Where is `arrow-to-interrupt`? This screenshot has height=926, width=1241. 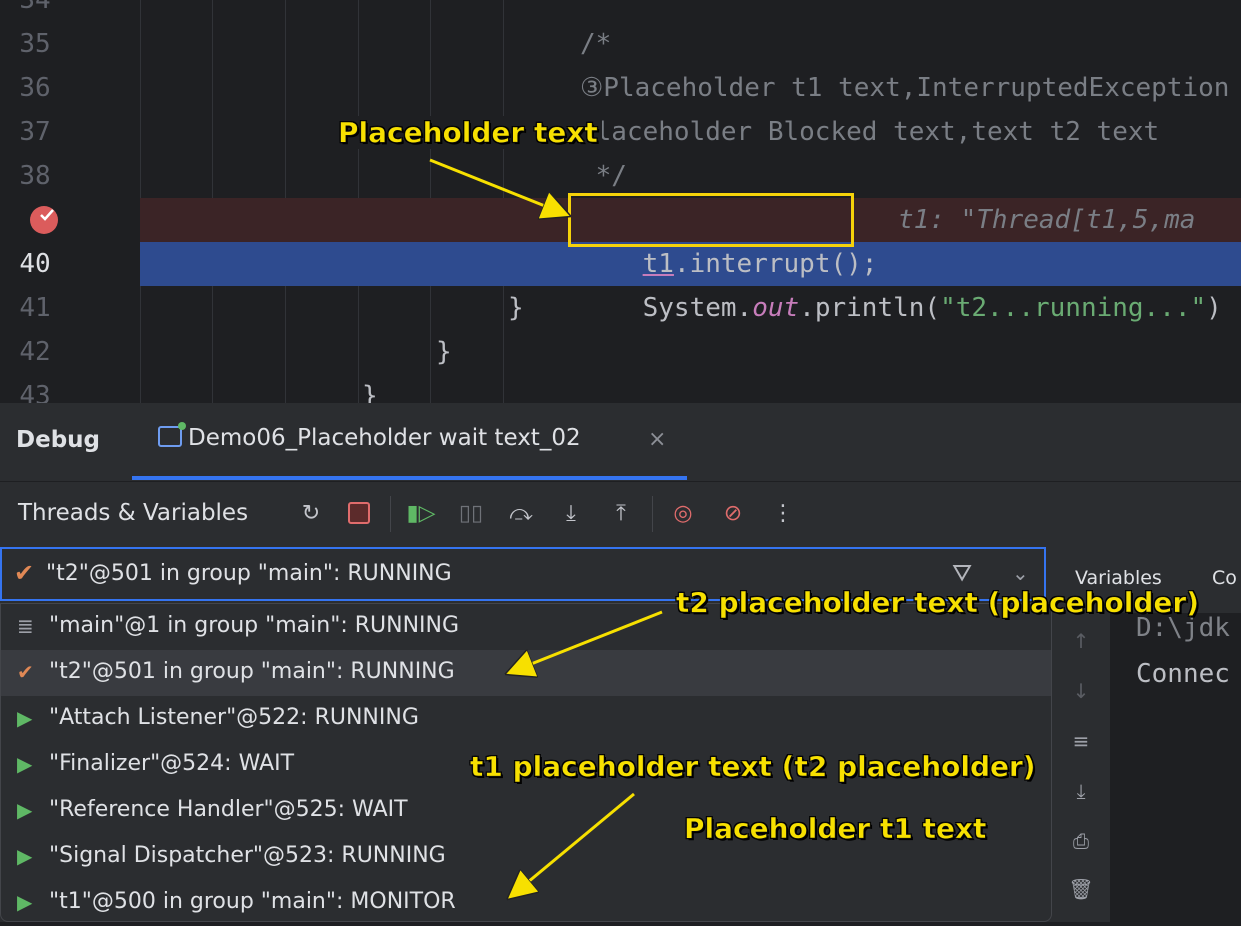
arrow-to-interrupt is located at coordinates (494, 185).